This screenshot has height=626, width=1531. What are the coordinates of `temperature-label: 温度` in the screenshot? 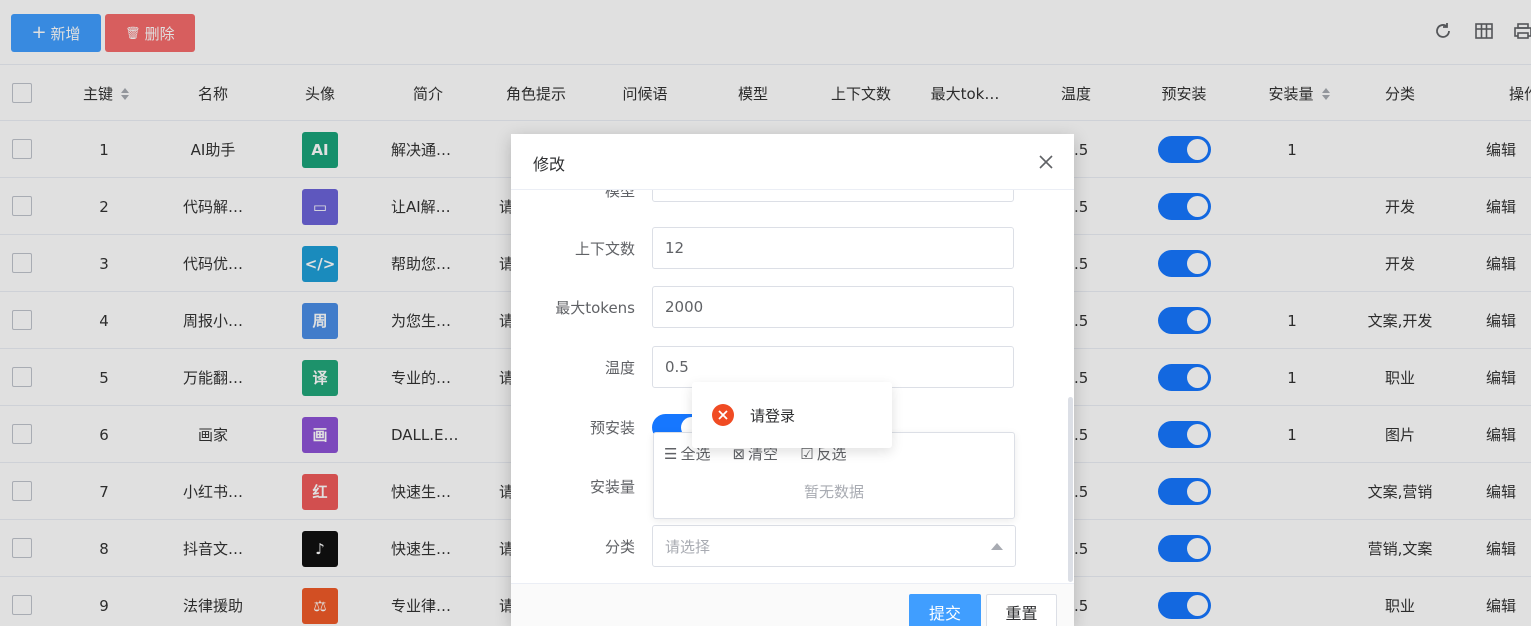 It's located at (619, 368).